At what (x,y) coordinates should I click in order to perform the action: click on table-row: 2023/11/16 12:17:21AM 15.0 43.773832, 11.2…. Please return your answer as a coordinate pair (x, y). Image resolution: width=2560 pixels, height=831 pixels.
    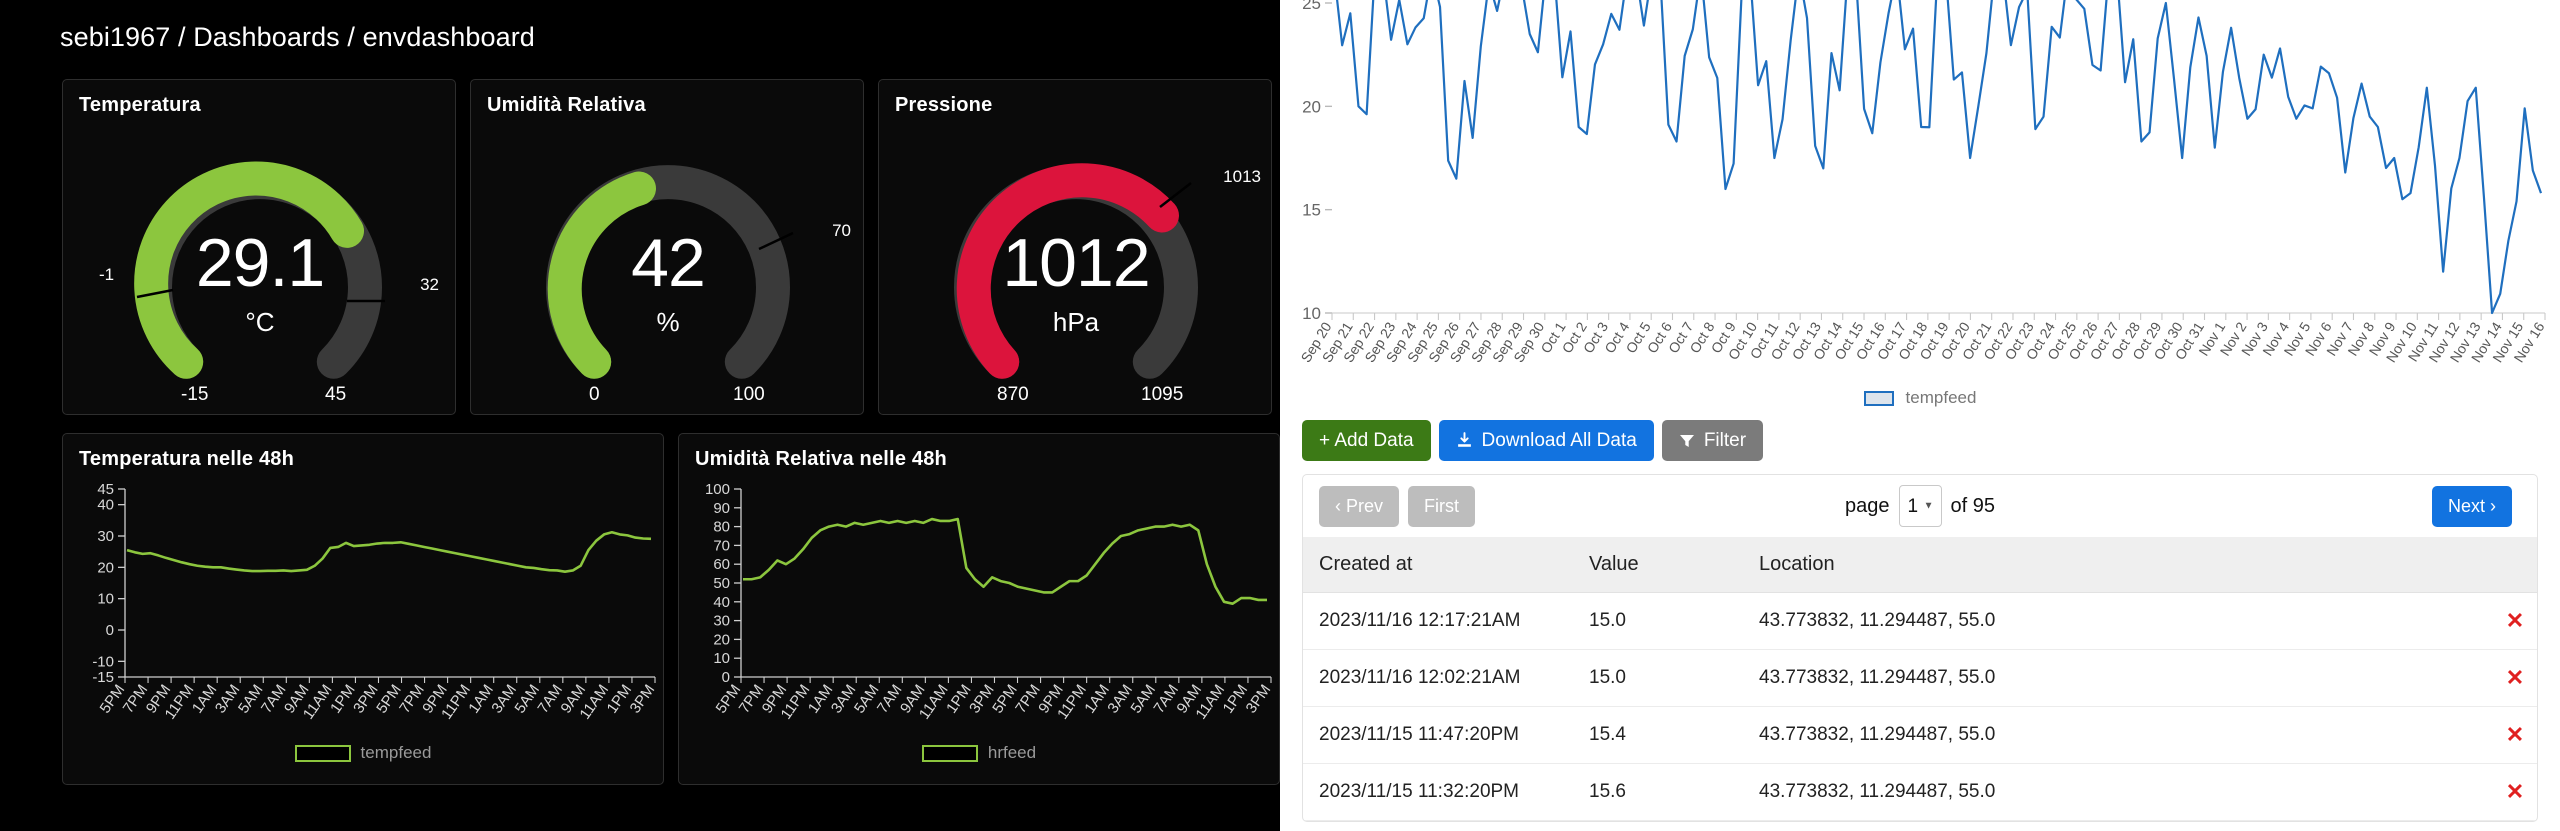
    Looking at the image, I should click on (1920, 621).